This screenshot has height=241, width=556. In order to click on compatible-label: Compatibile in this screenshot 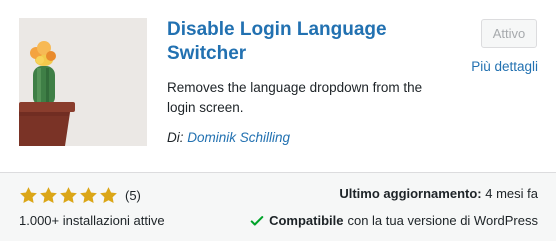, I will do `click(306, 220)`.